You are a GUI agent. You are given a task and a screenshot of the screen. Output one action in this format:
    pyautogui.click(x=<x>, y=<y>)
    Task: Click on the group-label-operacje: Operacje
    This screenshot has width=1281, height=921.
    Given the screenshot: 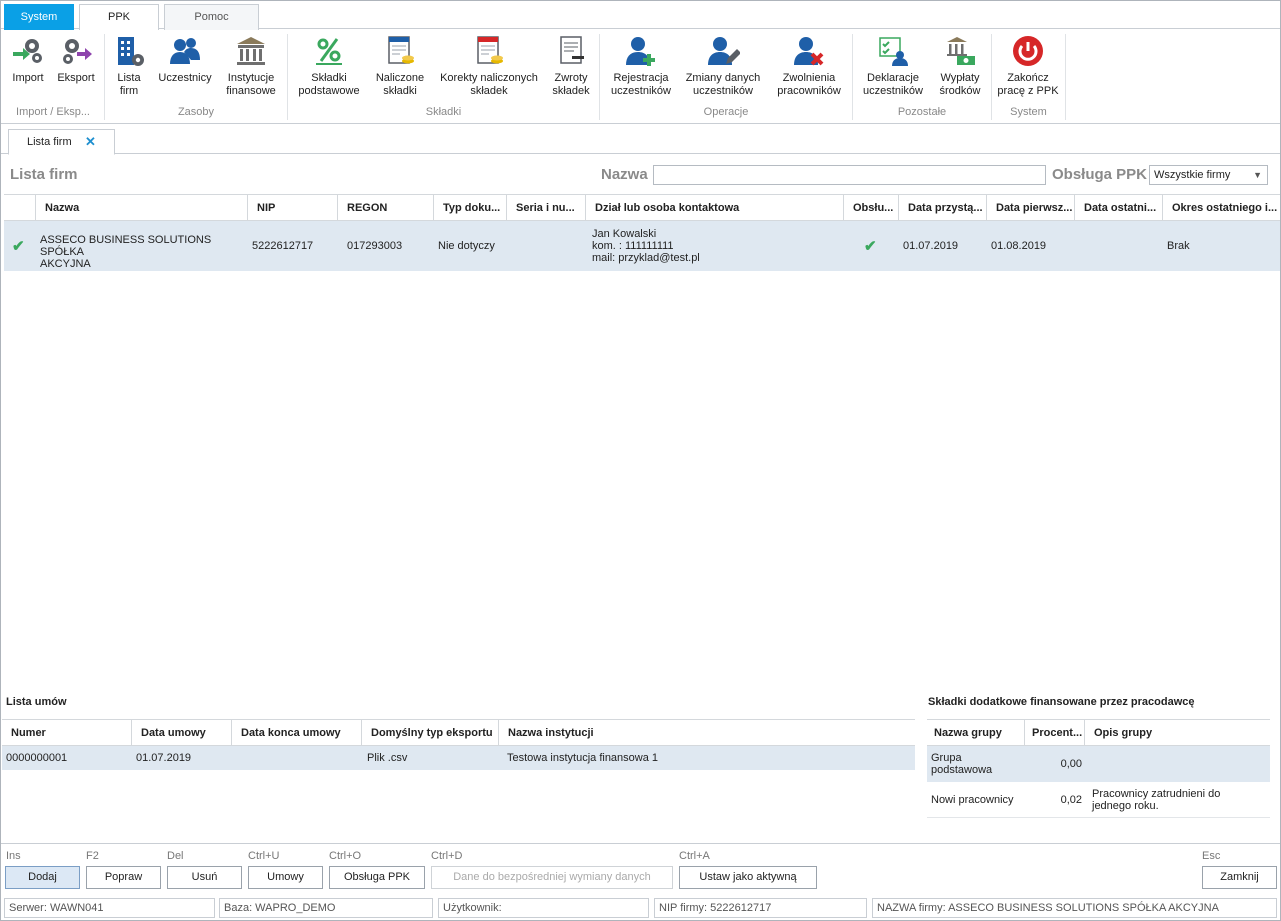 What is the action you would take?
    pyautogui.click(x=726, y=112)
    